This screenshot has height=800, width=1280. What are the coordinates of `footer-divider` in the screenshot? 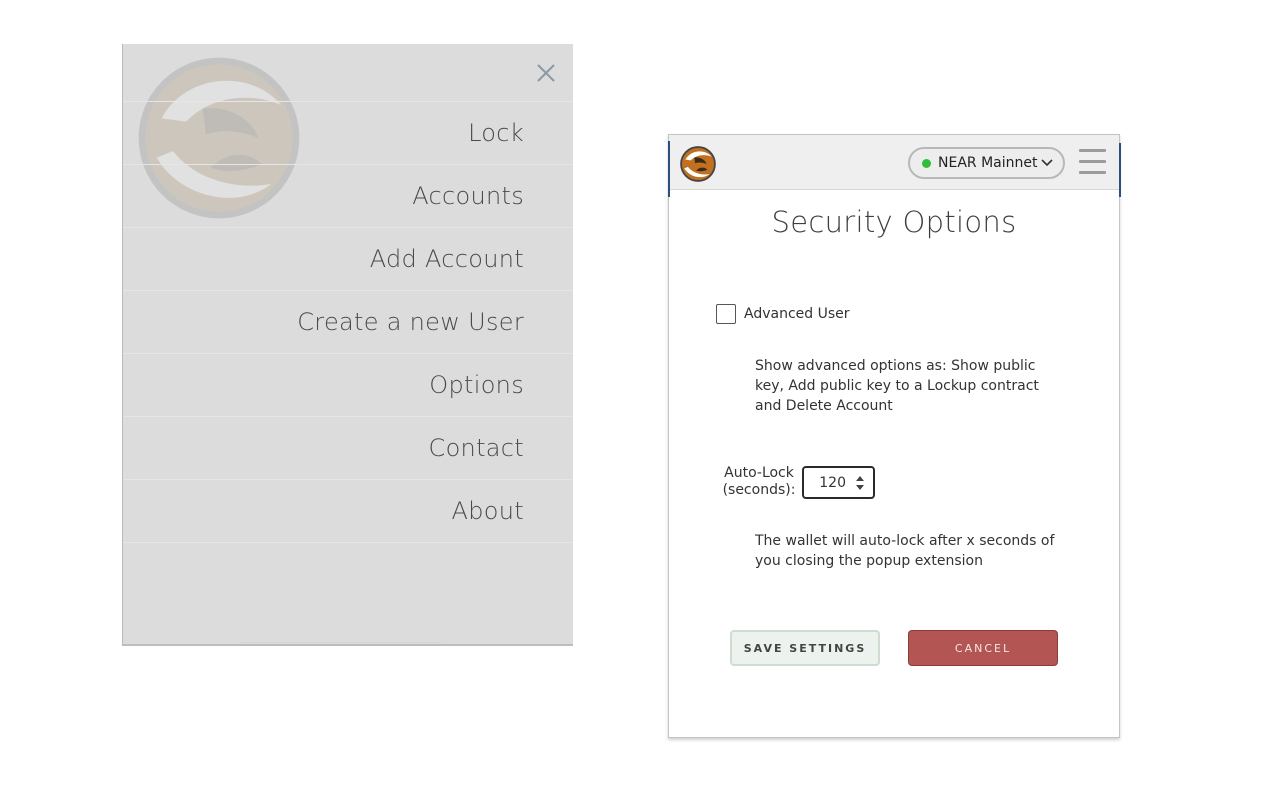 It's located at (341, 643).